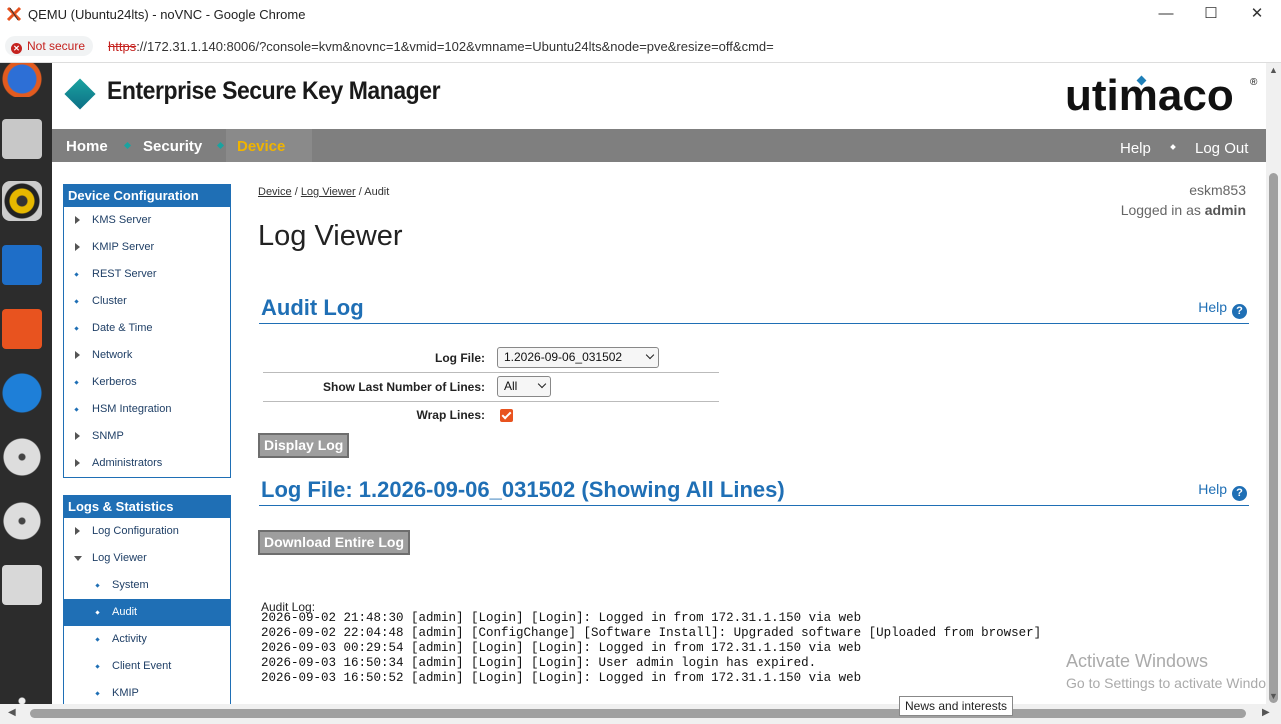 The height and width of the screenshot is (724, 1281). I want to click on scroll-up-icon: ▲, so click(1273, 70).